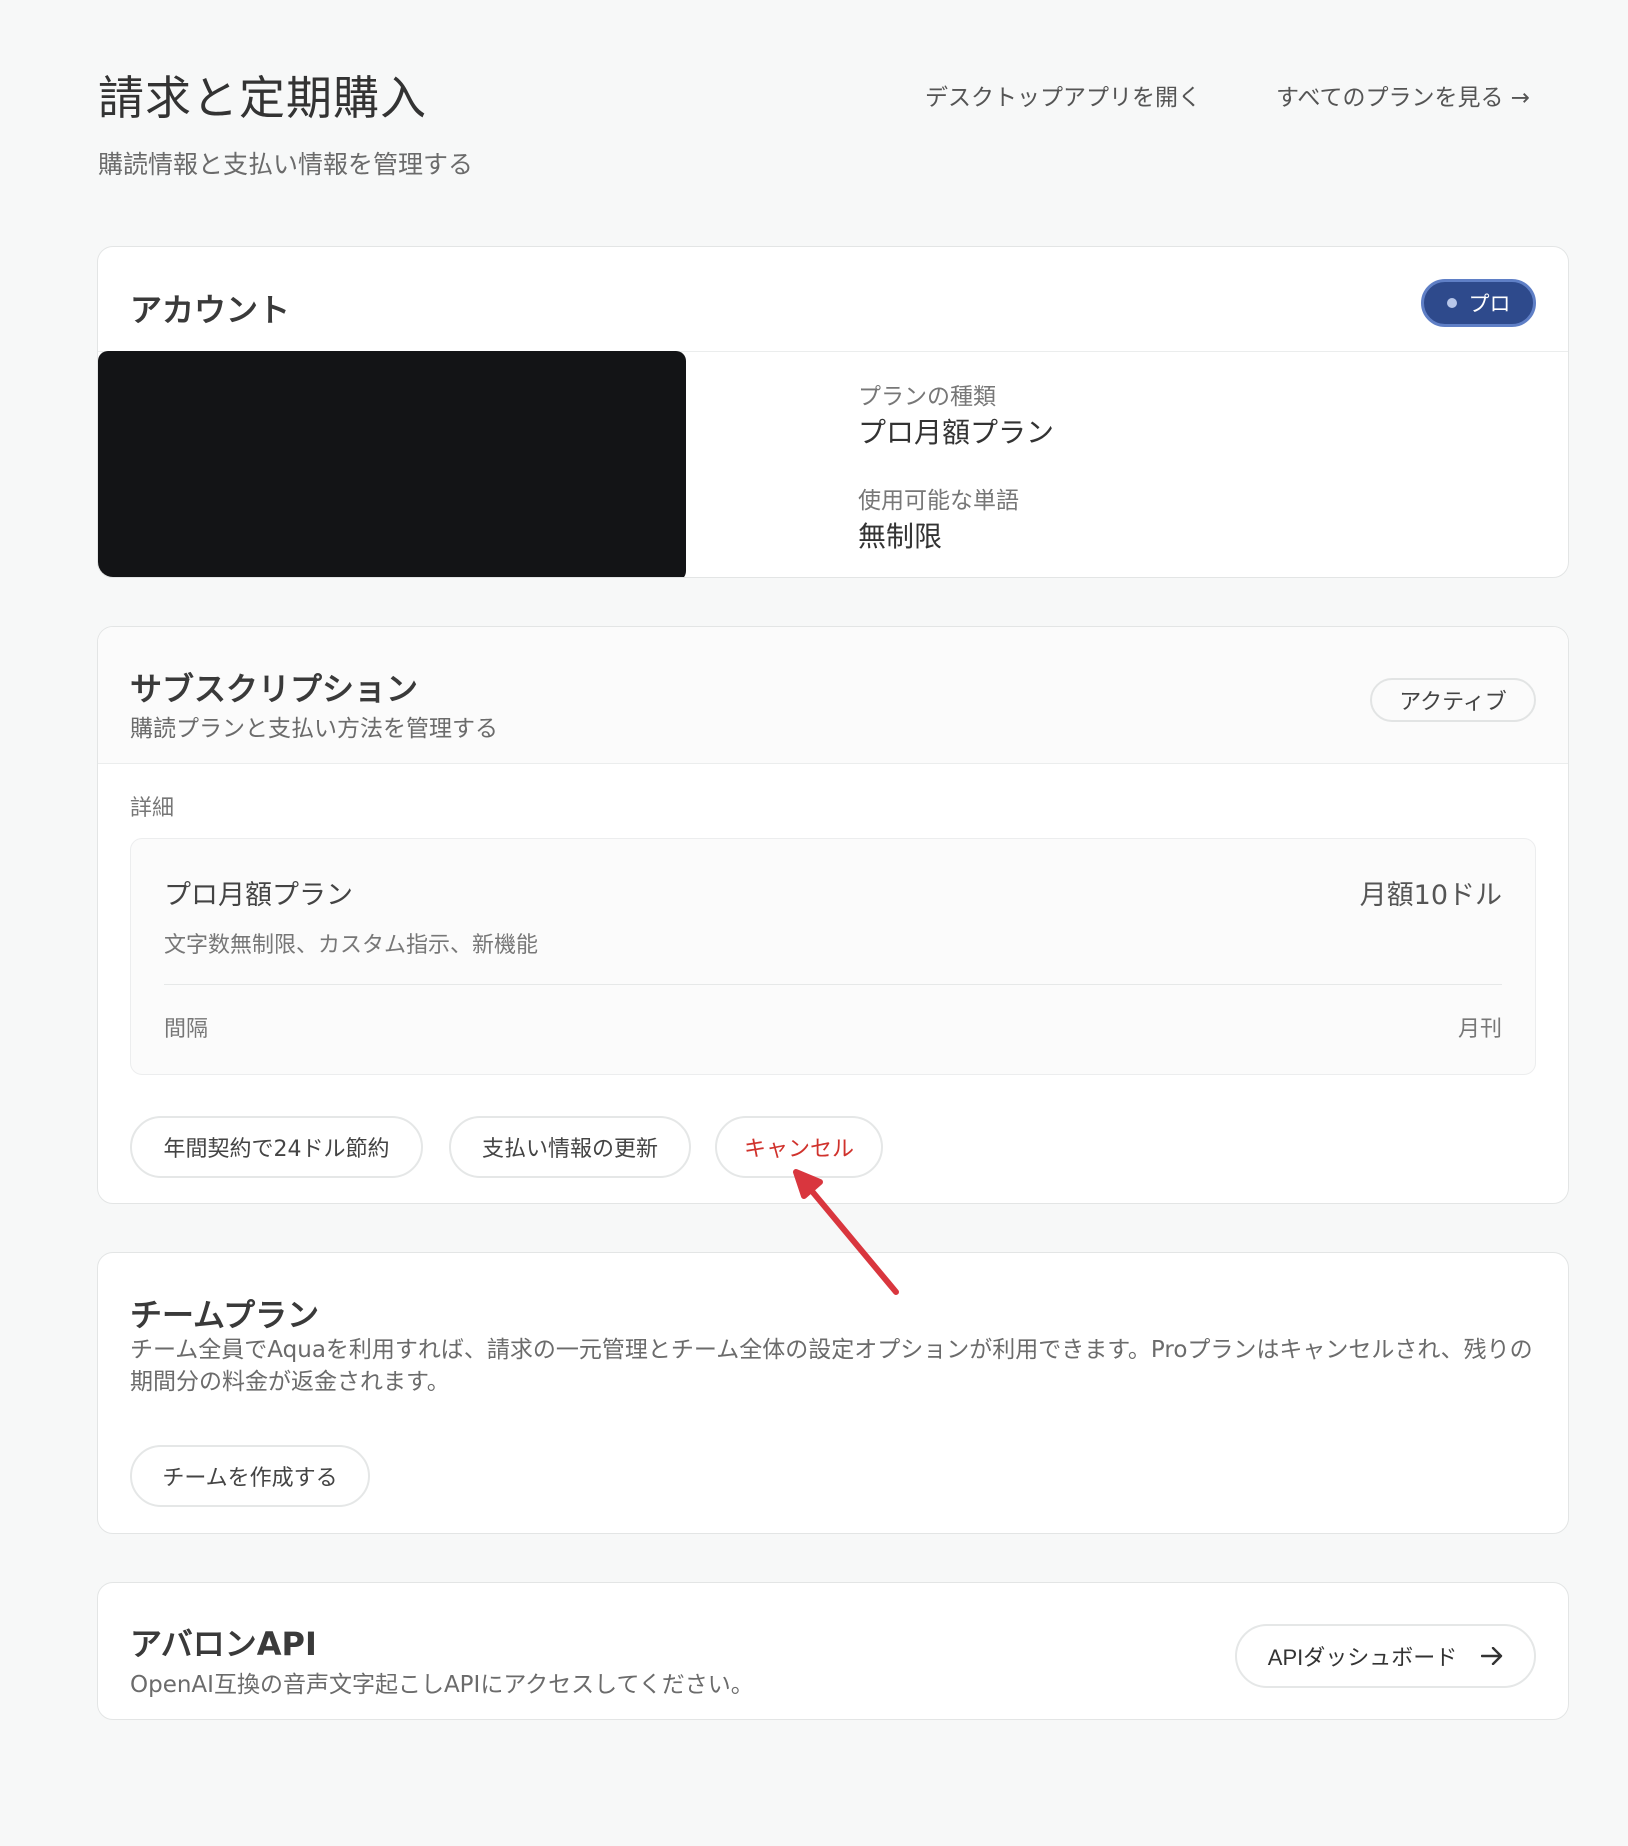 The width and height of the screenshot is (1628, 1846). What do you see at coordinates (570, 1147) in the screenshot?
I see `update-payment-button: 支払い情報の更新` at bounding box center [570, 1147].